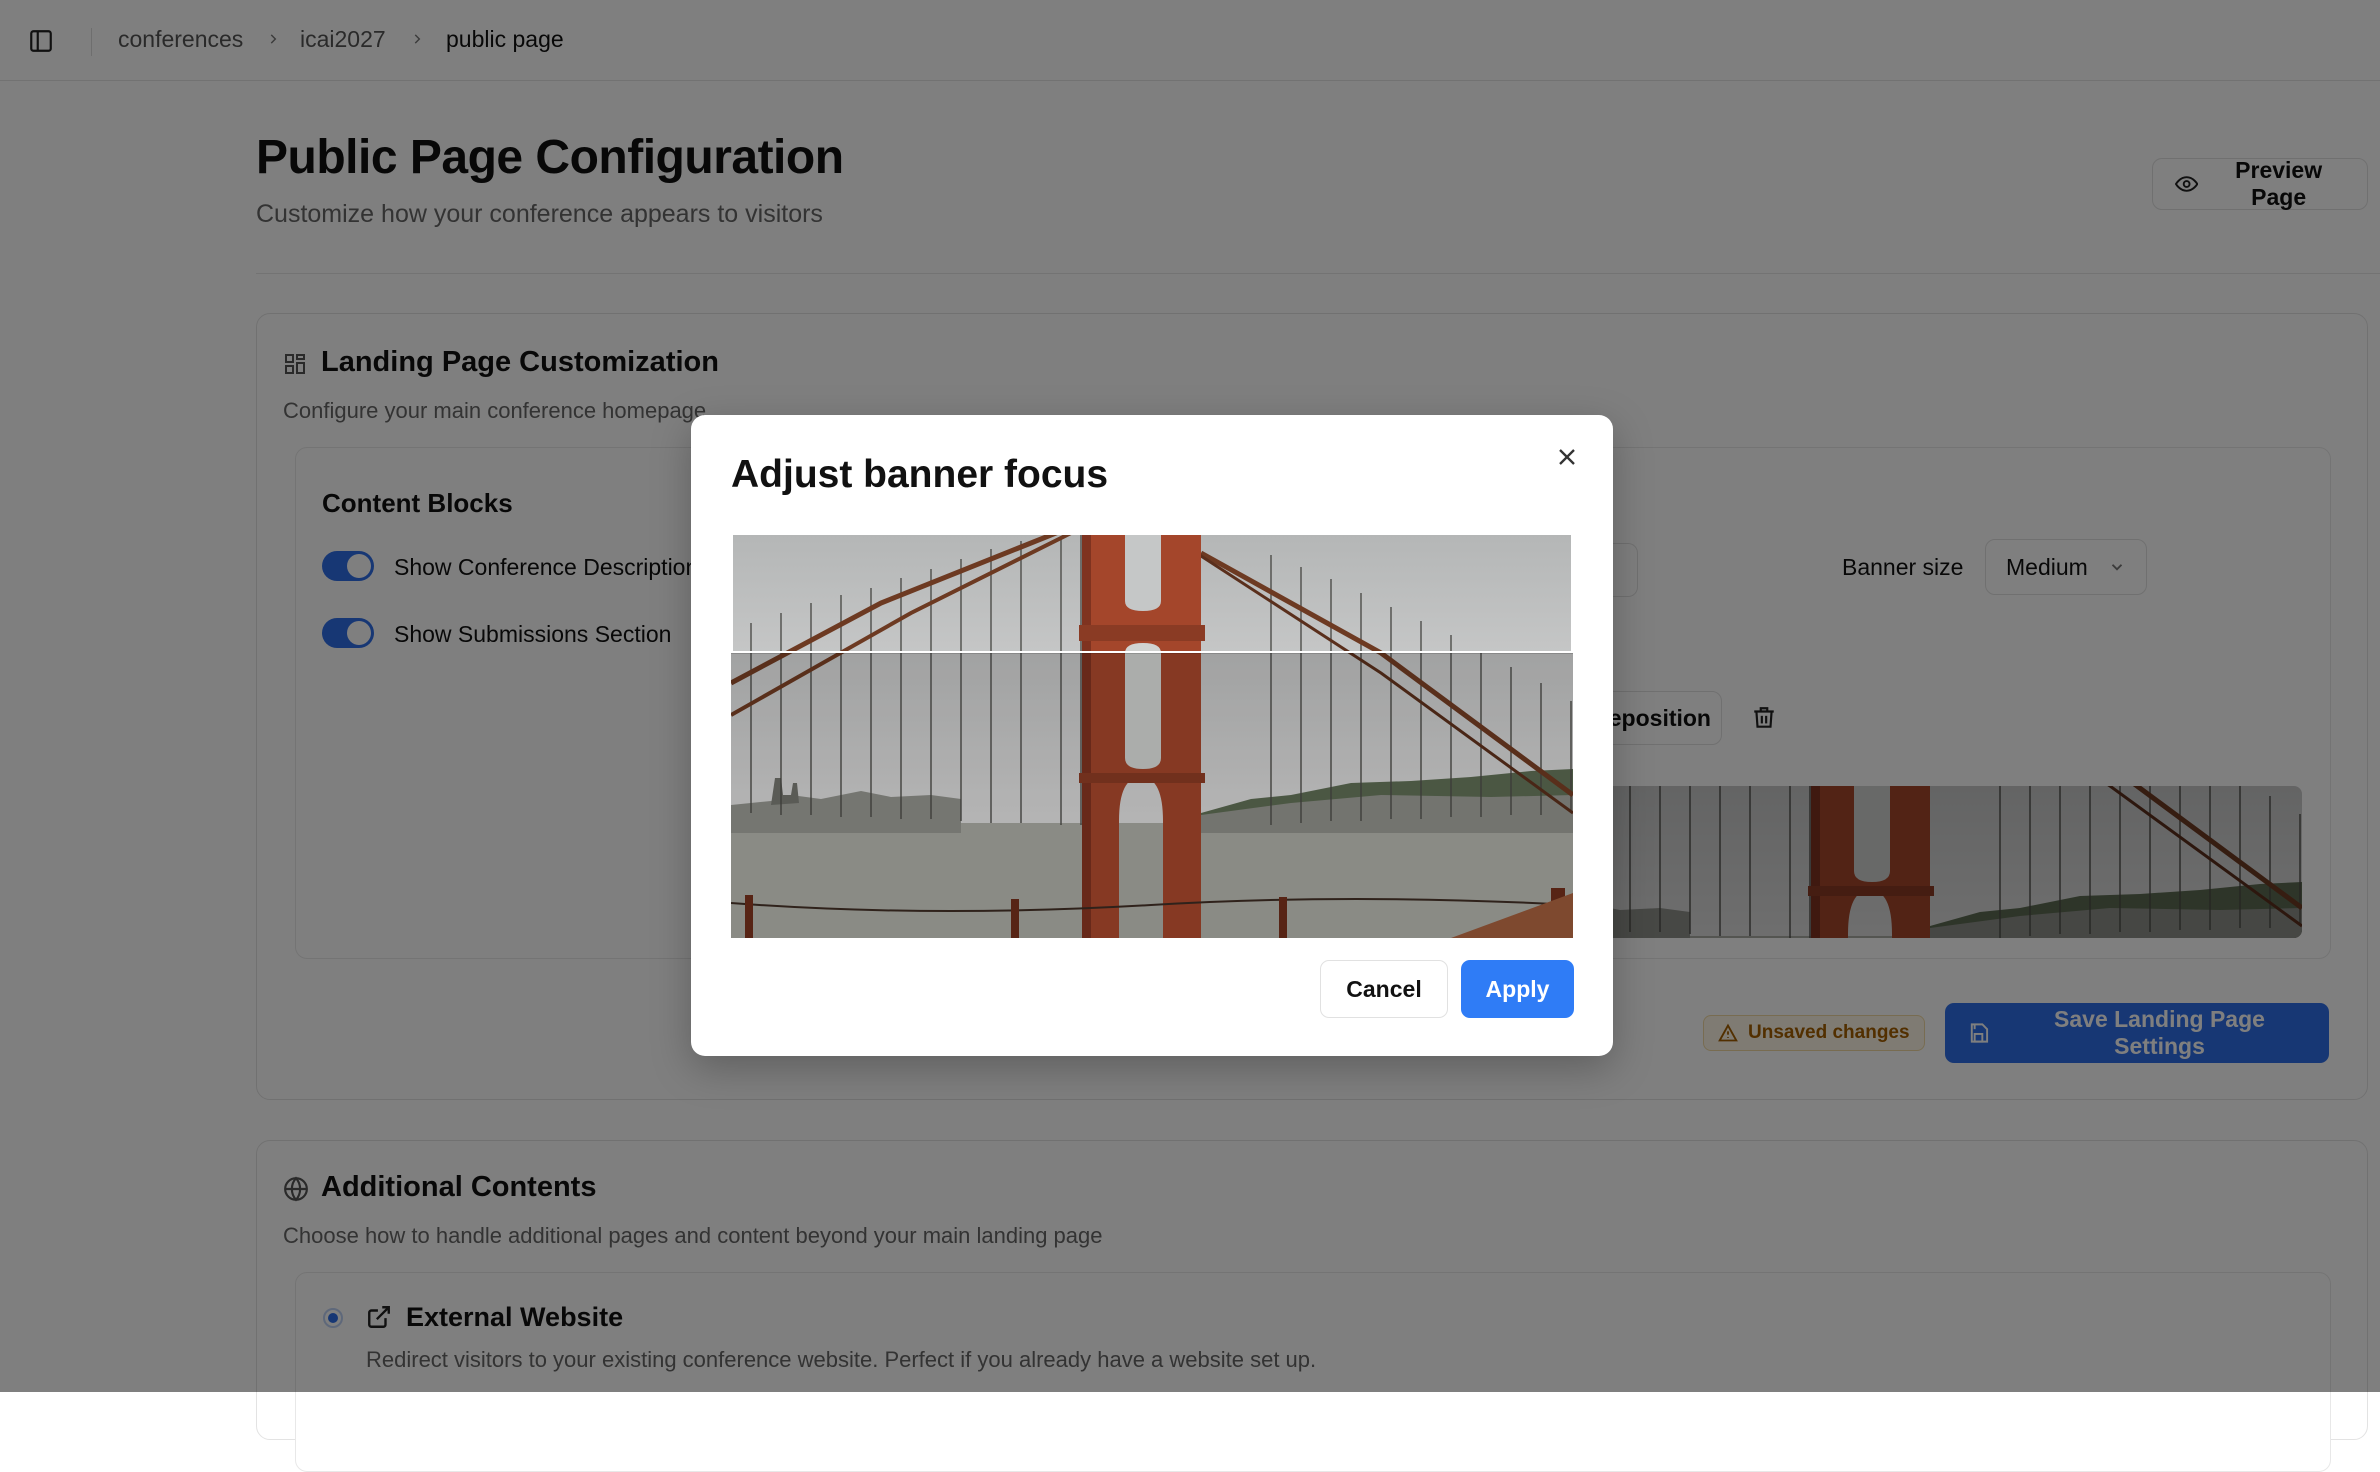 The image size is (2380, 1472). Describe the element at coordinates (1152, 593) in the screenshot. I see `crop-frame-handle` at that location.